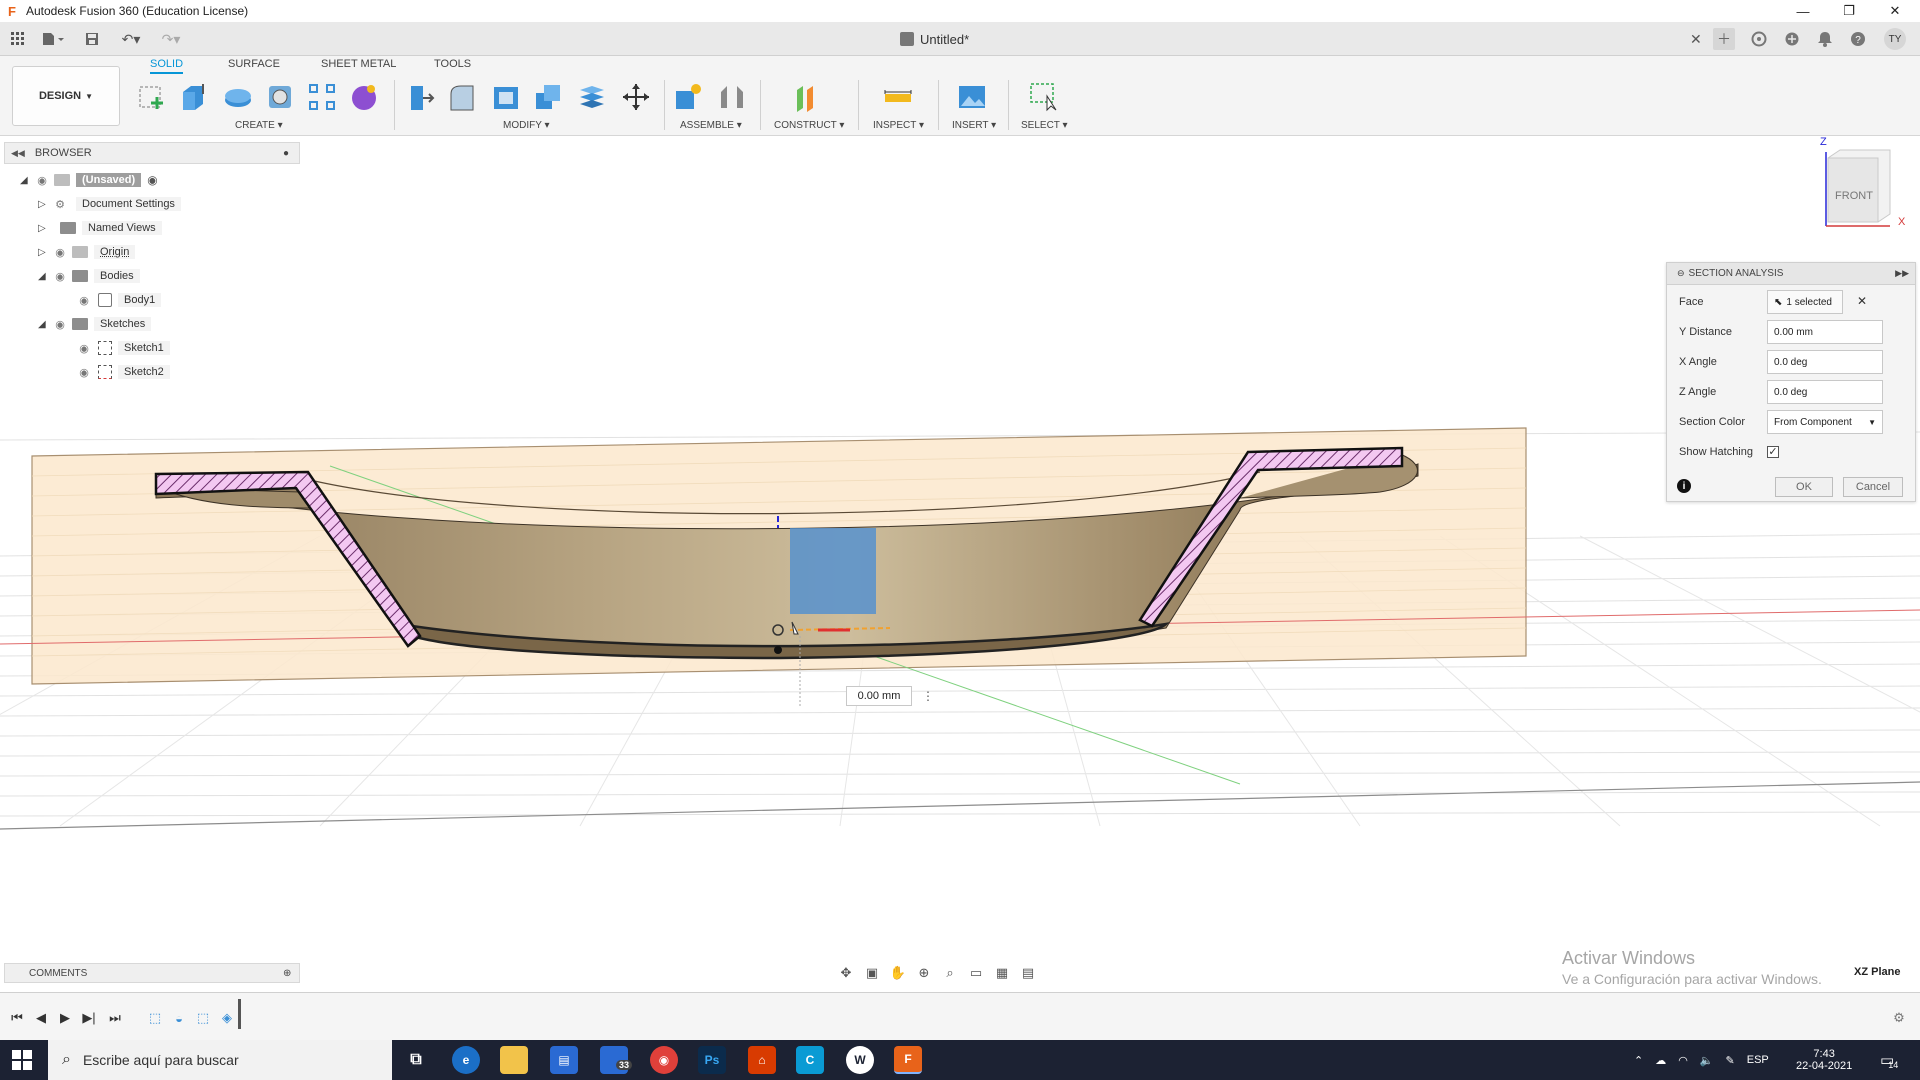 The image size is (1920, 1080). What do you see at coordinates (1825, 332) in the screenshot?
I see `y-distance-input: 0.00 mm` at bounding box center [1825, 332].